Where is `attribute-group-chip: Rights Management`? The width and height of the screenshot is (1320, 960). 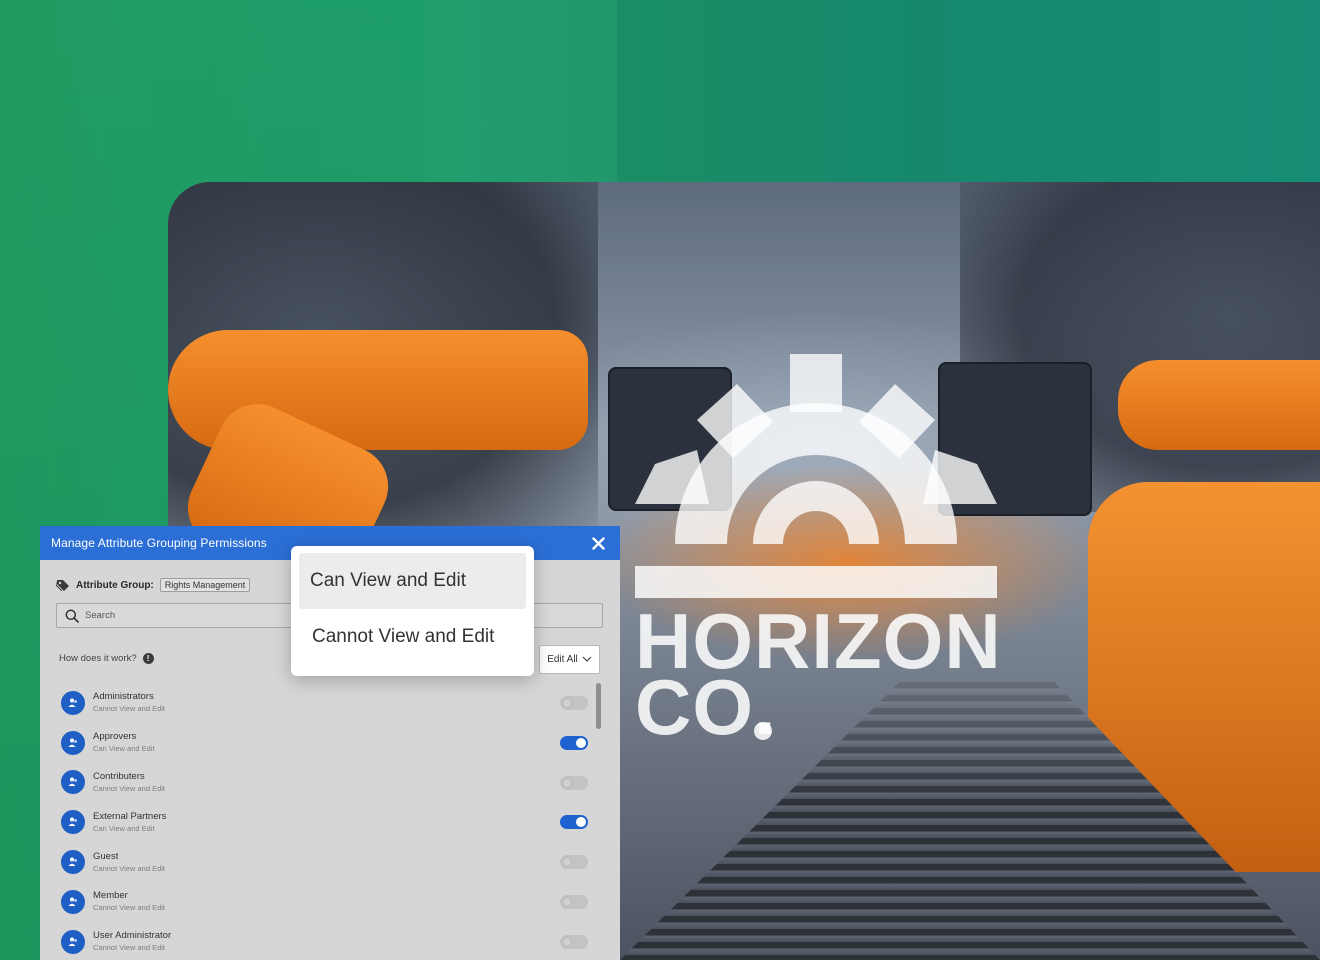
attribute-group-chip: Rights Management is located at coordinates (205, 585).